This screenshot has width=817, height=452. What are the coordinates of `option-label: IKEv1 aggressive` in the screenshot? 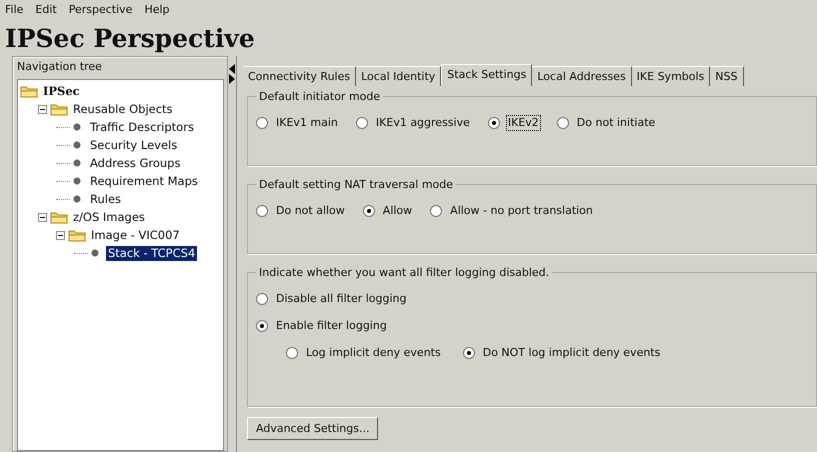 It's located at (422, 123).